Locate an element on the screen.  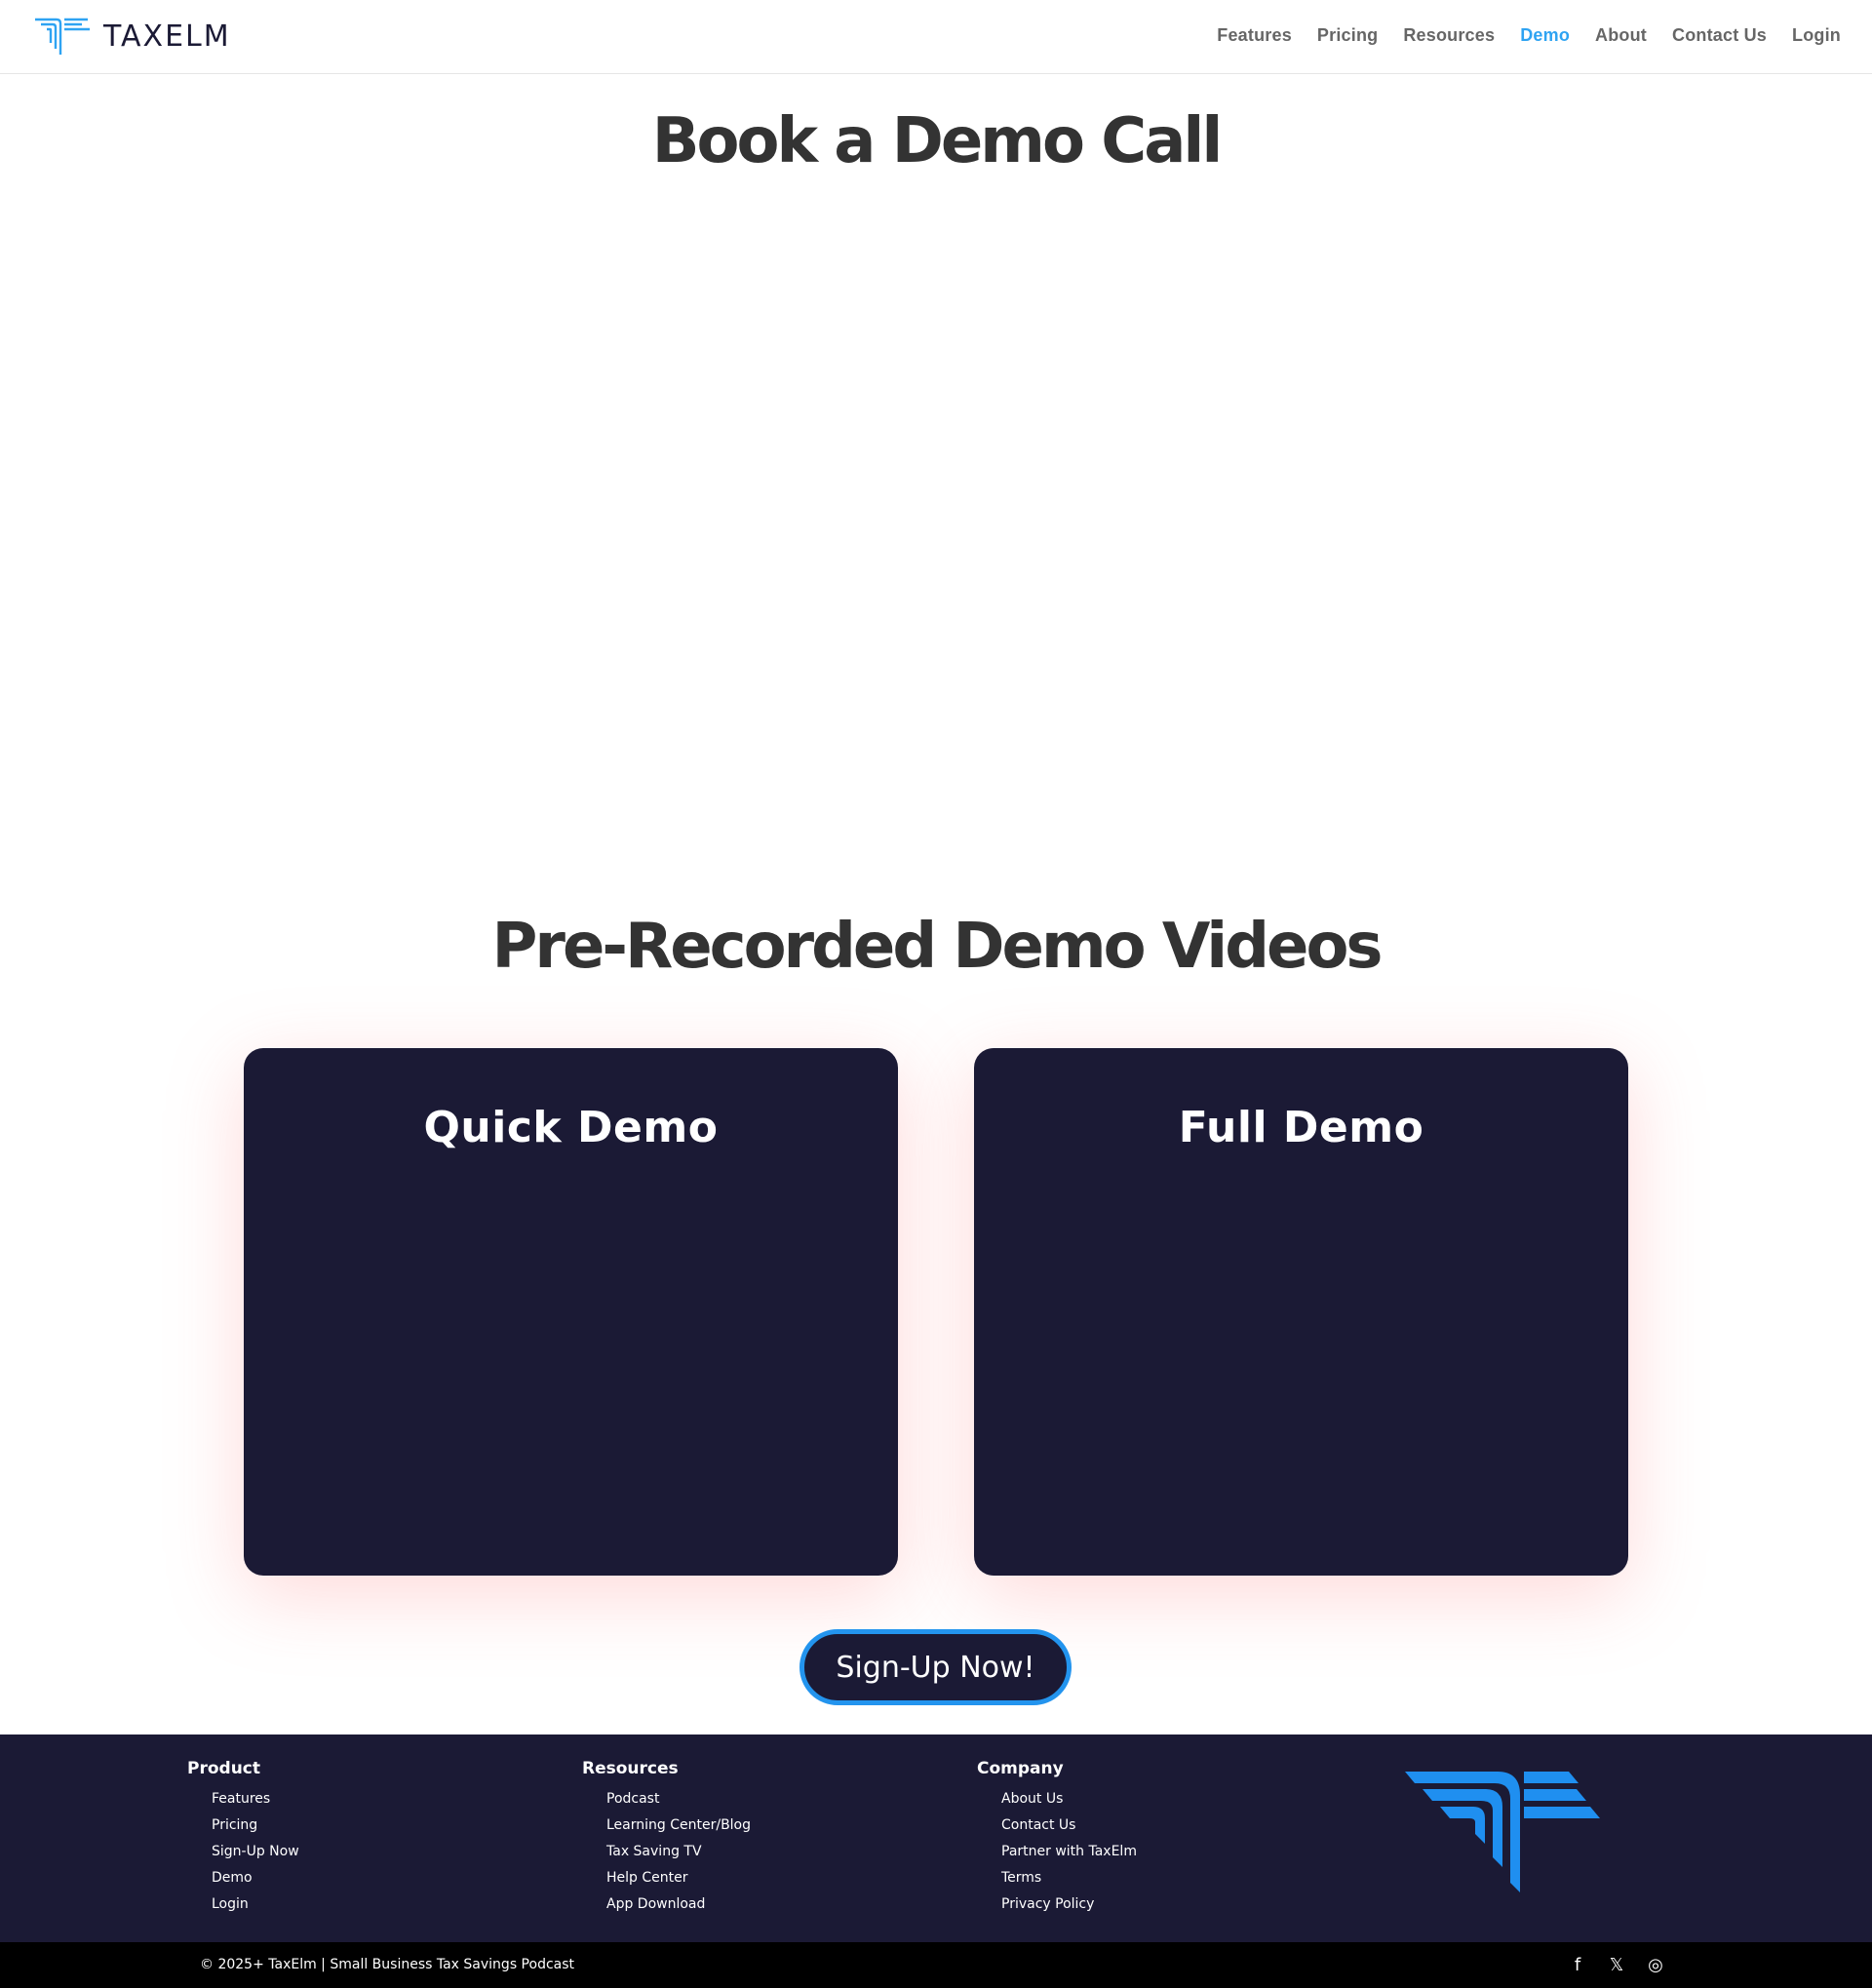
footer-heading: Company is located at coordinates (1020, 1768).